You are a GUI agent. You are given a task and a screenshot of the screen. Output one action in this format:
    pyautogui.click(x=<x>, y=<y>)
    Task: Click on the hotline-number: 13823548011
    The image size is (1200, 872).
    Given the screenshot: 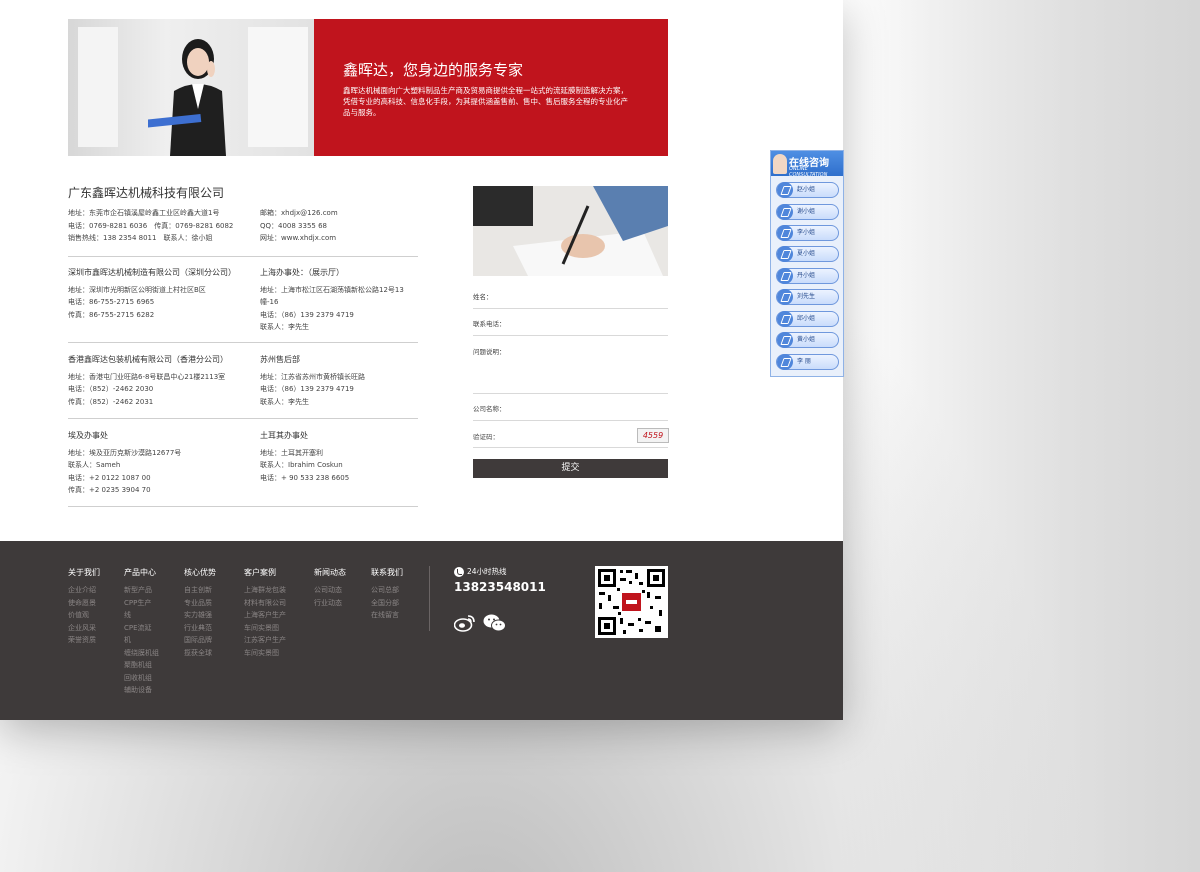 What is the action you would take?
    pyautogui.click(x=500, y=587)
    